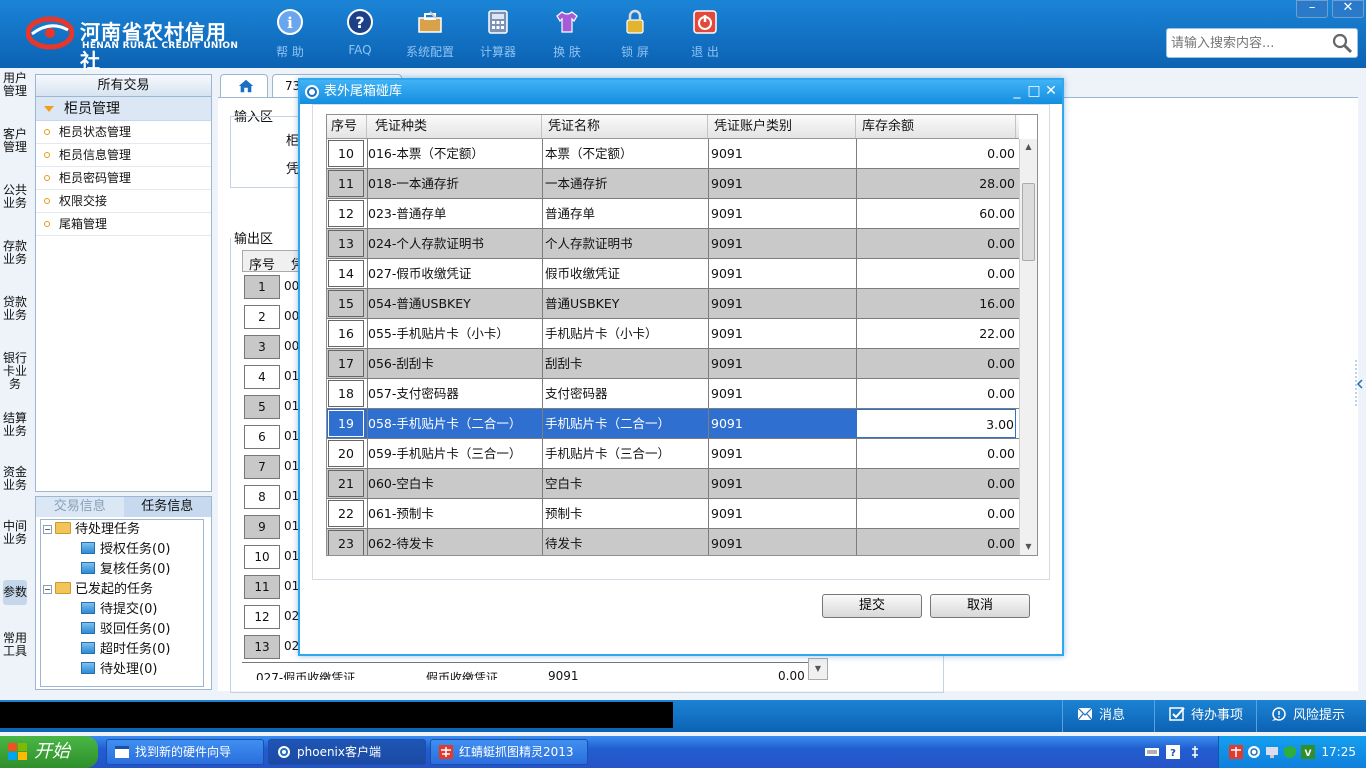 The height and width of the screenshot is (768, 1366). Describe the element at coordinates (872, 606) in the screenshot. I see `submit-button: 提交` at that location.